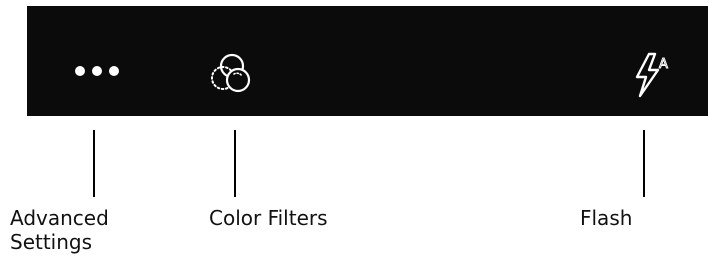 This screenshot has width=708, height=258. Describe the element at coordinates (231, 73) in the screenshot. I see `color-filters-icon` at that location.